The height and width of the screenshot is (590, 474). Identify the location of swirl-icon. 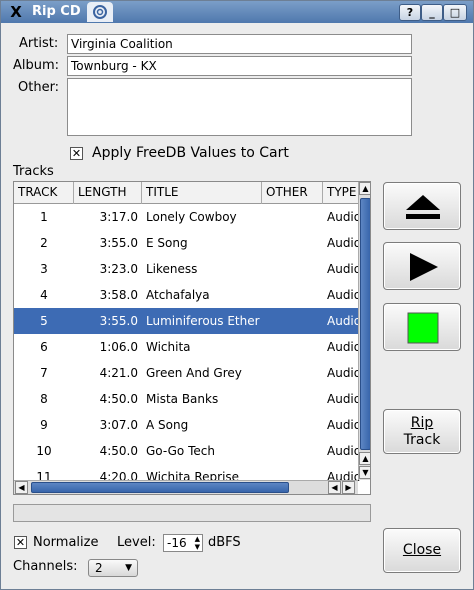
(100, 12).